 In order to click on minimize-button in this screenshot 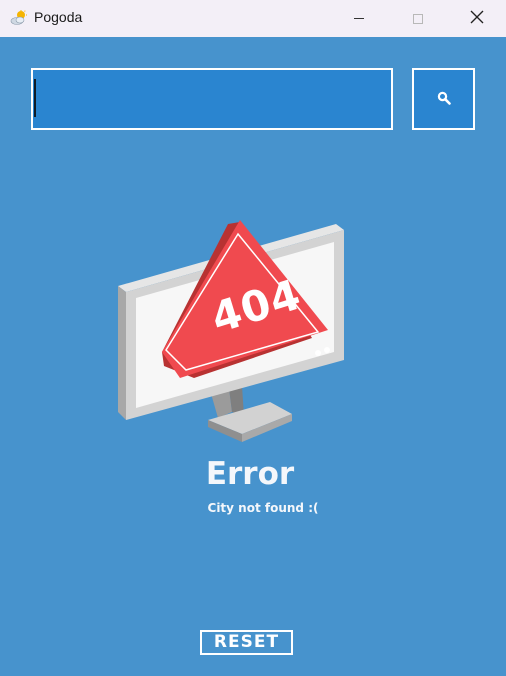, I will do `click(359, 18)`.